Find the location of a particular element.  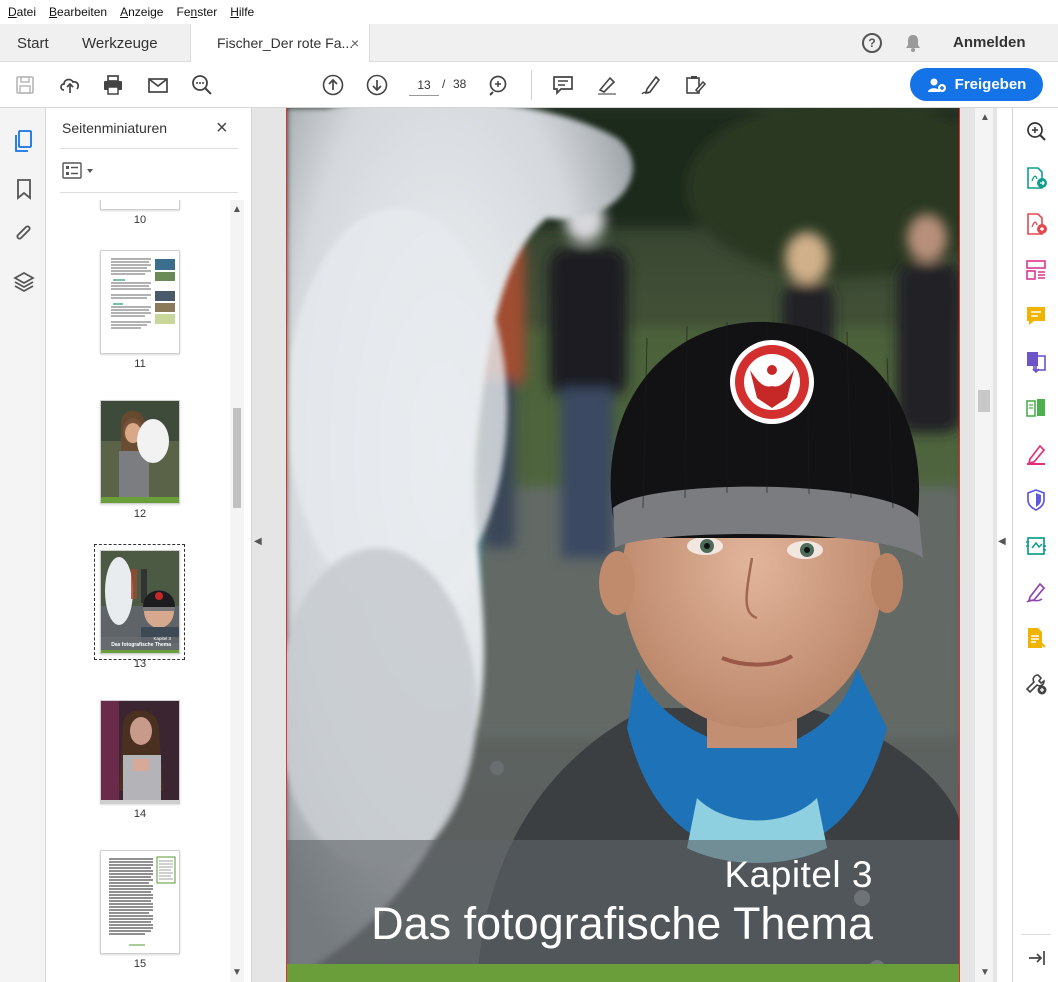

previous-page-icon is located at coordinates (333, 85).